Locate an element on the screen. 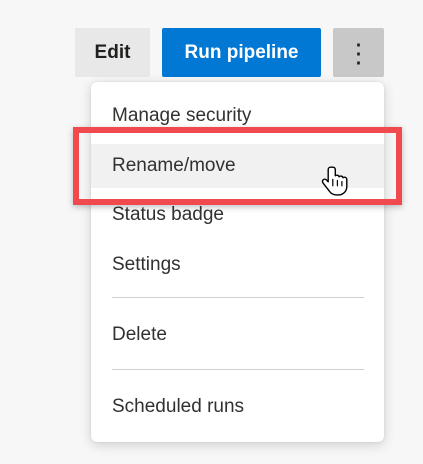 This screenshot has height=464, width=423. more-actions-button: ⋮ is located at coordinates (358, 52).